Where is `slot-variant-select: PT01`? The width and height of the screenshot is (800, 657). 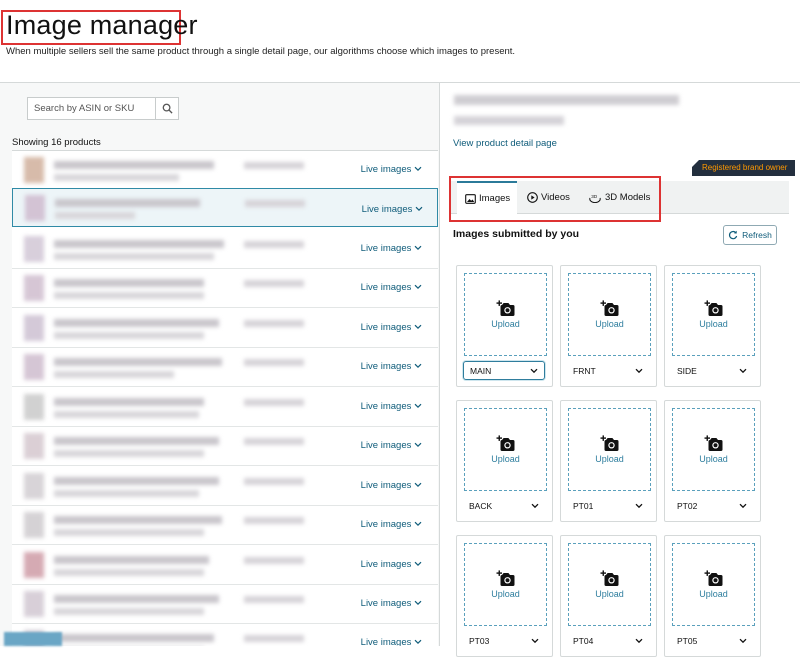
slot-variant-select: PT01 is located at coordinates (608, 505).